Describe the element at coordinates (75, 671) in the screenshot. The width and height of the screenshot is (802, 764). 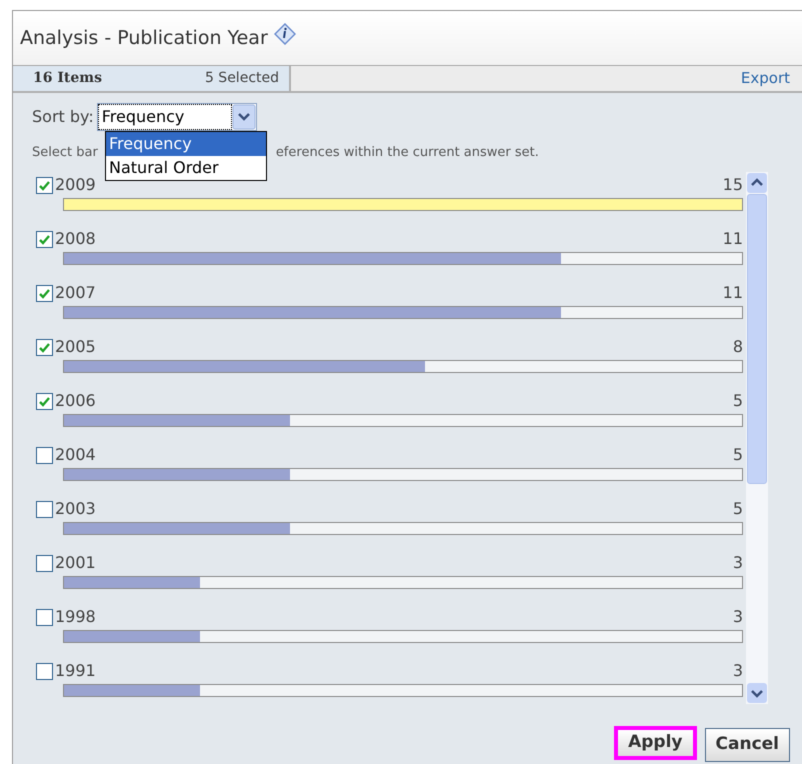
I see `year-label: 1991` at that location.